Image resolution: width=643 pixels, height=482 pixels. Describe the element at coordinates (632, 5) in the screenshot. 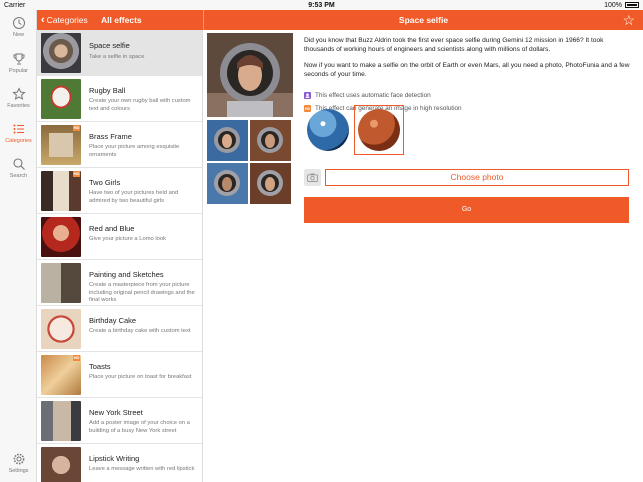

I see `battery-icon` at that location.